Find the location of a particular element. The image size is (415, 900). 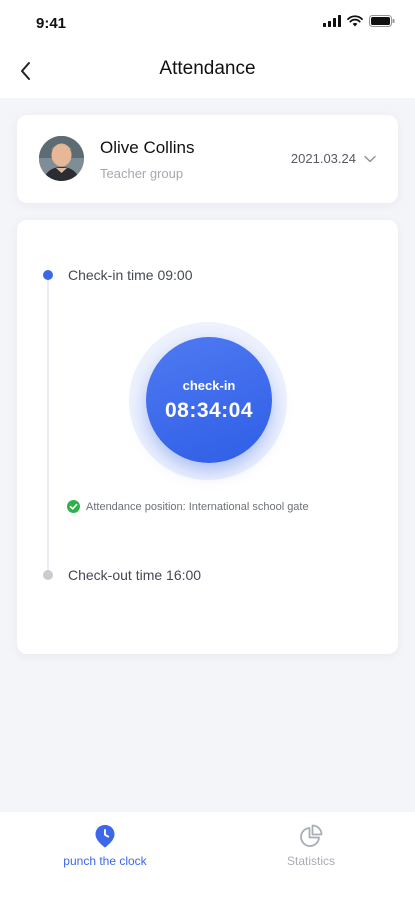

page-title: Attendance is located at coordinates (207, 68).